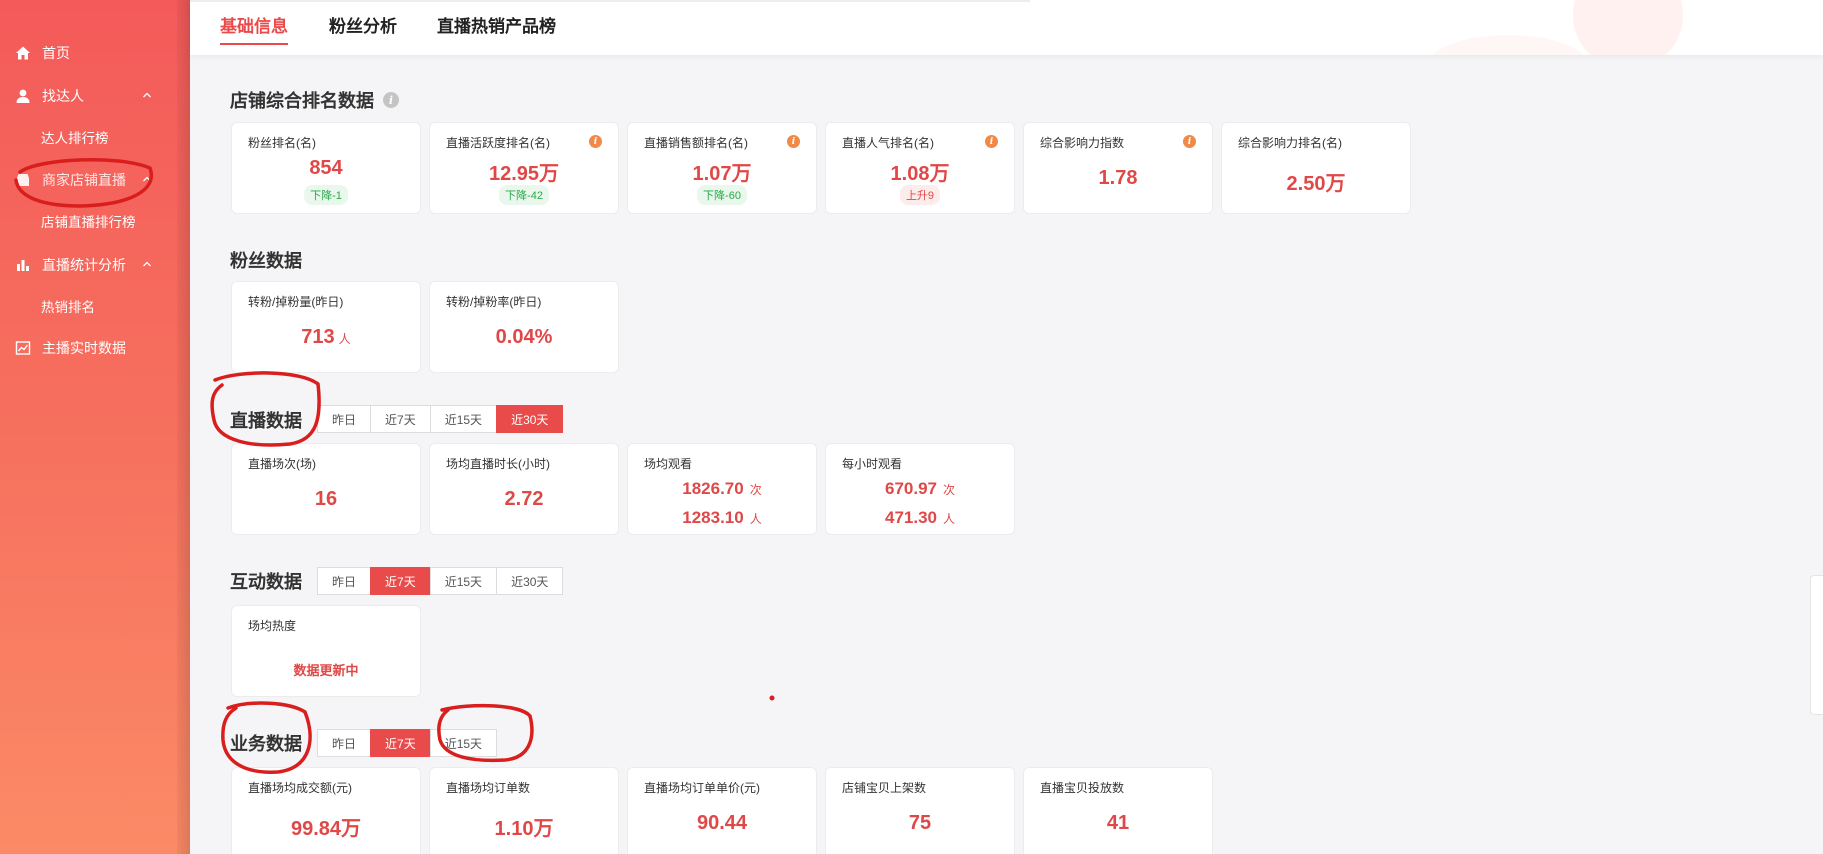  I want to click on section-title-interact: 互动数据, so click(266, 582).